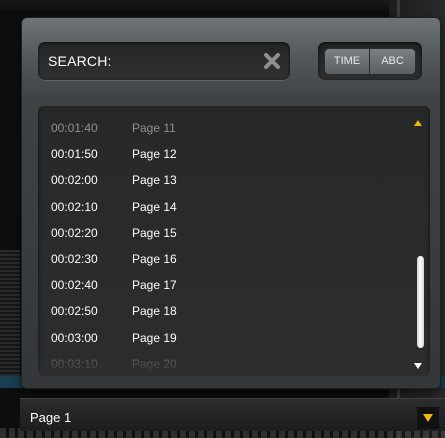  I want to click on list-item-time: 00:02:00, so click(74, 180).